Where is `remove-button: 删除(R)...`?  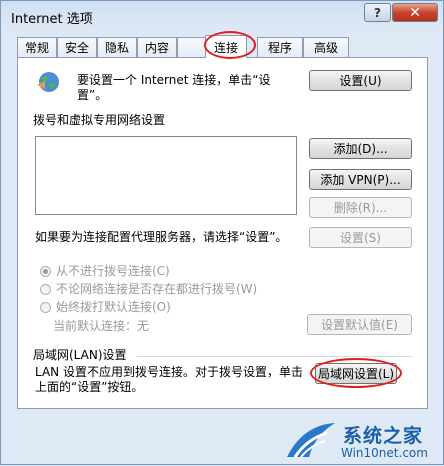
remove-button: 删除(R)... is located at coordinates (360, 207).